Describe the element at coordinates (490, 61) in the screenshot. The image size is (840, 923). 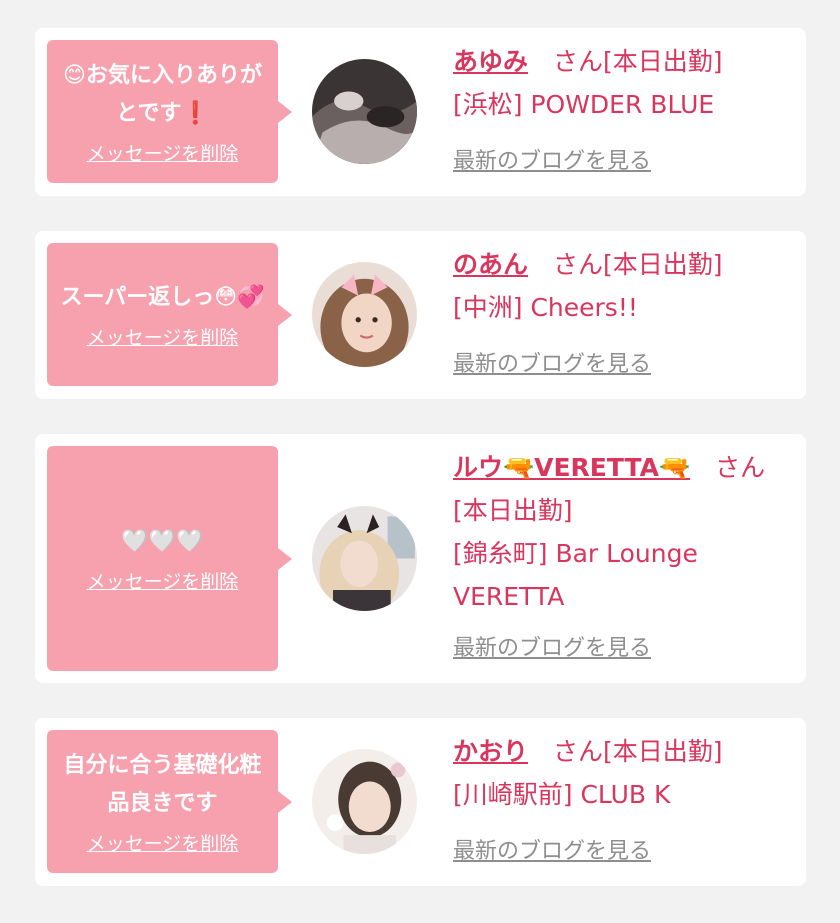
I see `girl-name-link: あゆみ` at that location.